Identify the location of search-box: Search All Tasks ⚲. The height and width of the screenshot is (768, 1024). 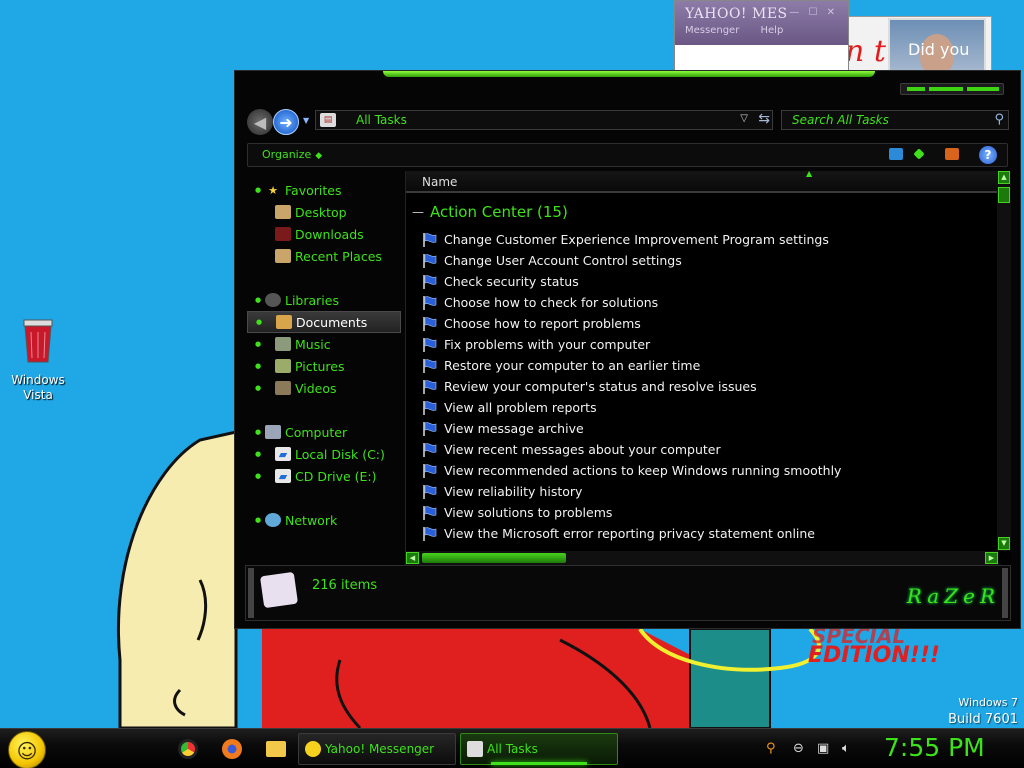
(895, 120).